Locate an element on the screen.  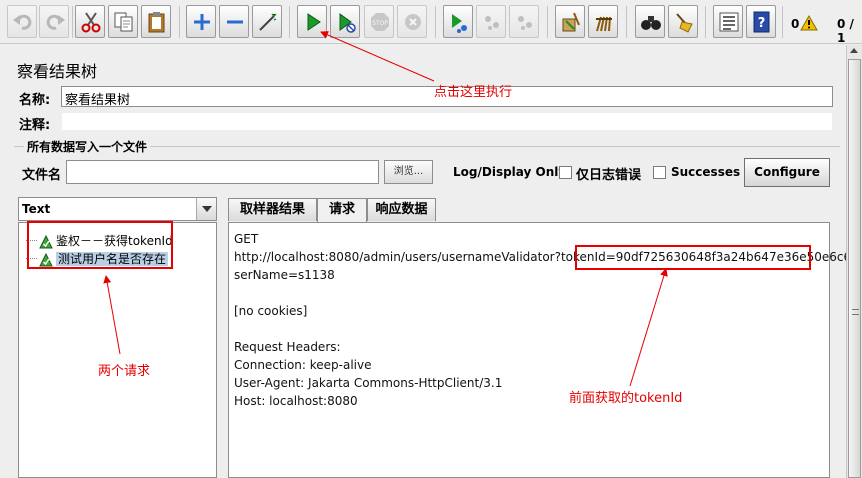
annotation-two-requests: 两个请求 is located at coordinates (124, 371).